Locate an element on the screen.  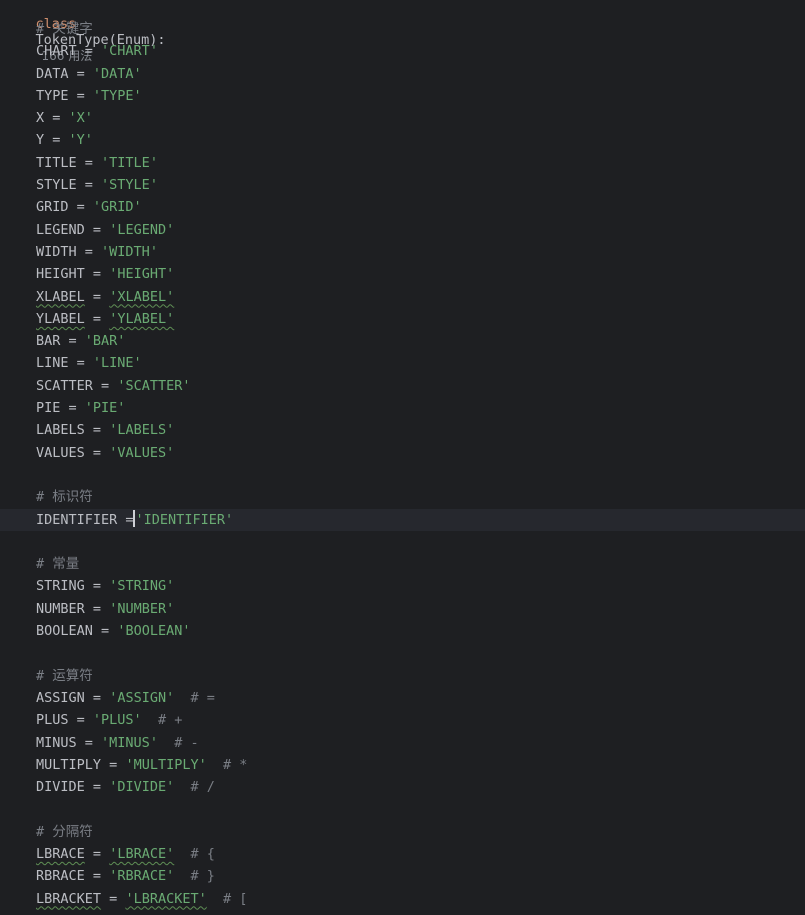
enum-member-line: PIE = 'PIE' is located at coordinates (402, 408).